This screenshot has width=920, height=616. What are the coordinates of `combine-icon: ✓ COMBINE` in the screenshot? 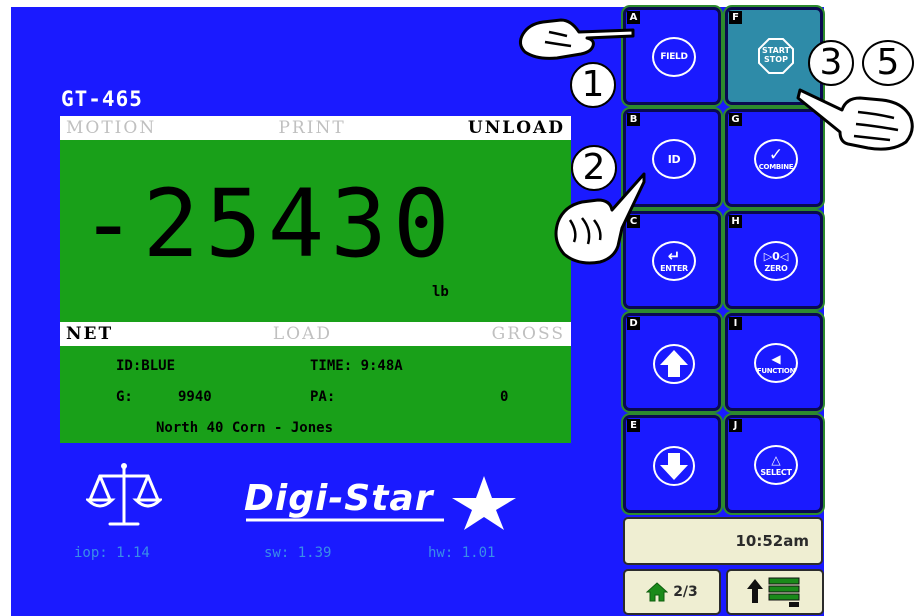 It's located at (776, 159).